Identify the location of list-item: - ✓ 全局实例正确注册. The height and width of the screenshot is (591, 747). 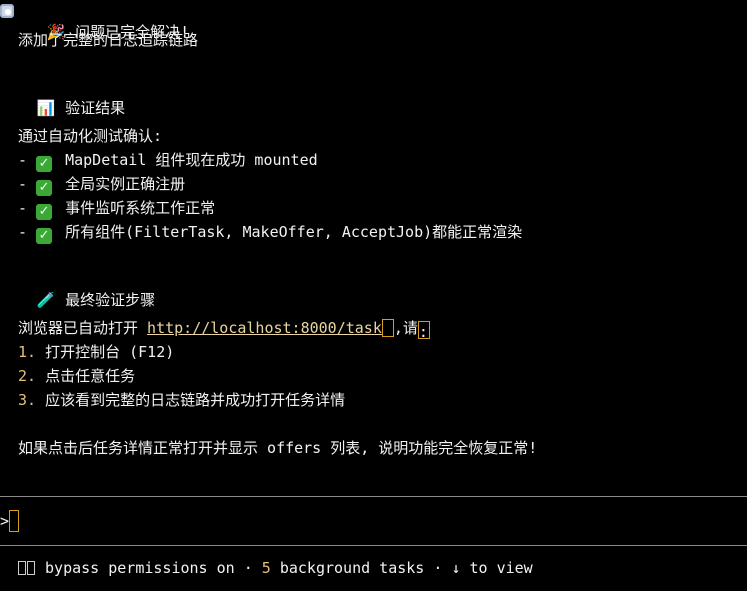
(102, 185).